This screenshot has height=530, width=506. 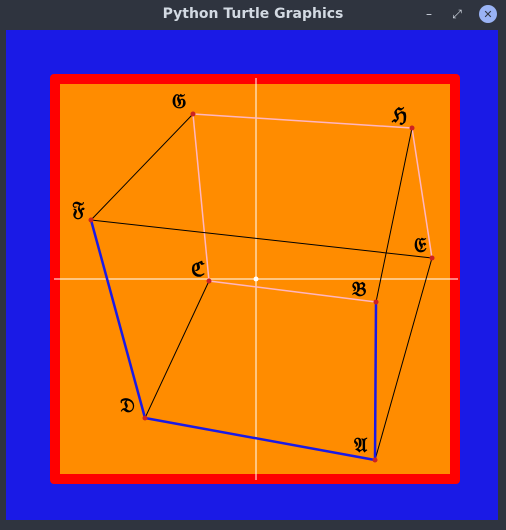 I want to click on vertex-g-label: 𝔊, so click(x=179, y=101).